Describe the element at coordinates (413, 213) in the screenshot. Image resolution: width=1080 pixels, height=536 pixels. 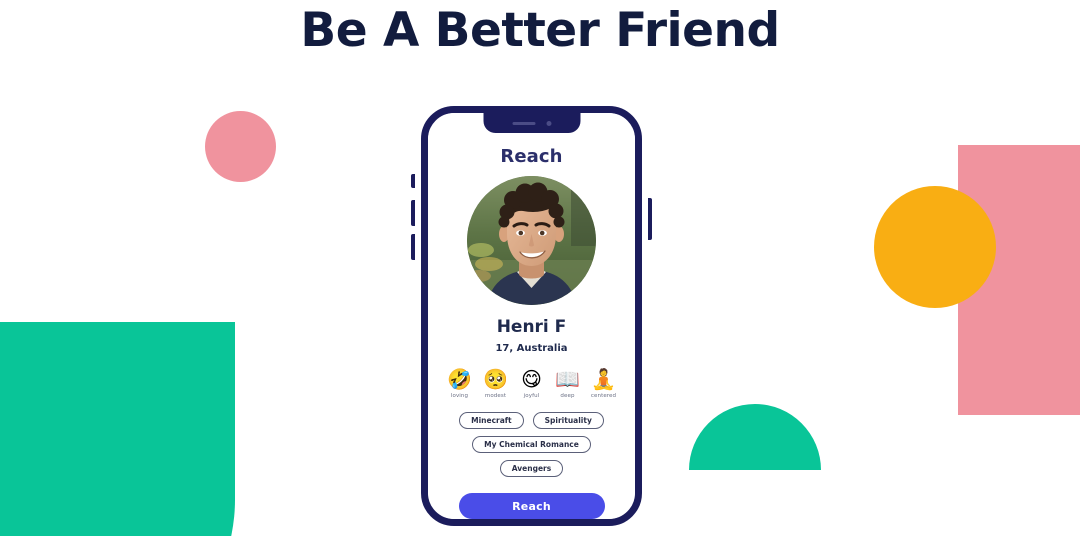
I see `phone-volume-up-button` at that location.